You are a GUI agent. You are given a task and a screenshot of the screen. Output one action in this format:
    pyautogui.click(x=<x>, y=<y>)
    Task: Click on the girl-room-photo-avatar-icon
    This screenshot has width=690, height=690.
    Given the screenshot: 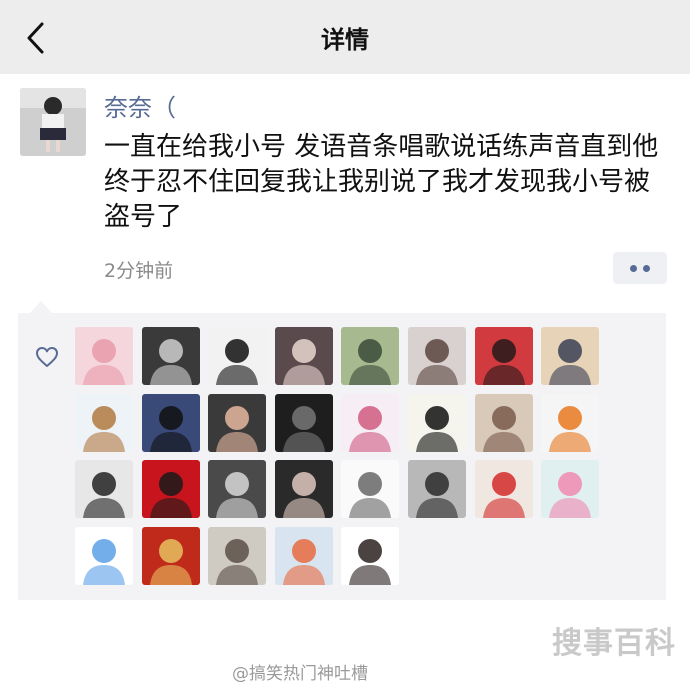 What is the action you would take?
    pyautogui.click(x=504, y=423)
    